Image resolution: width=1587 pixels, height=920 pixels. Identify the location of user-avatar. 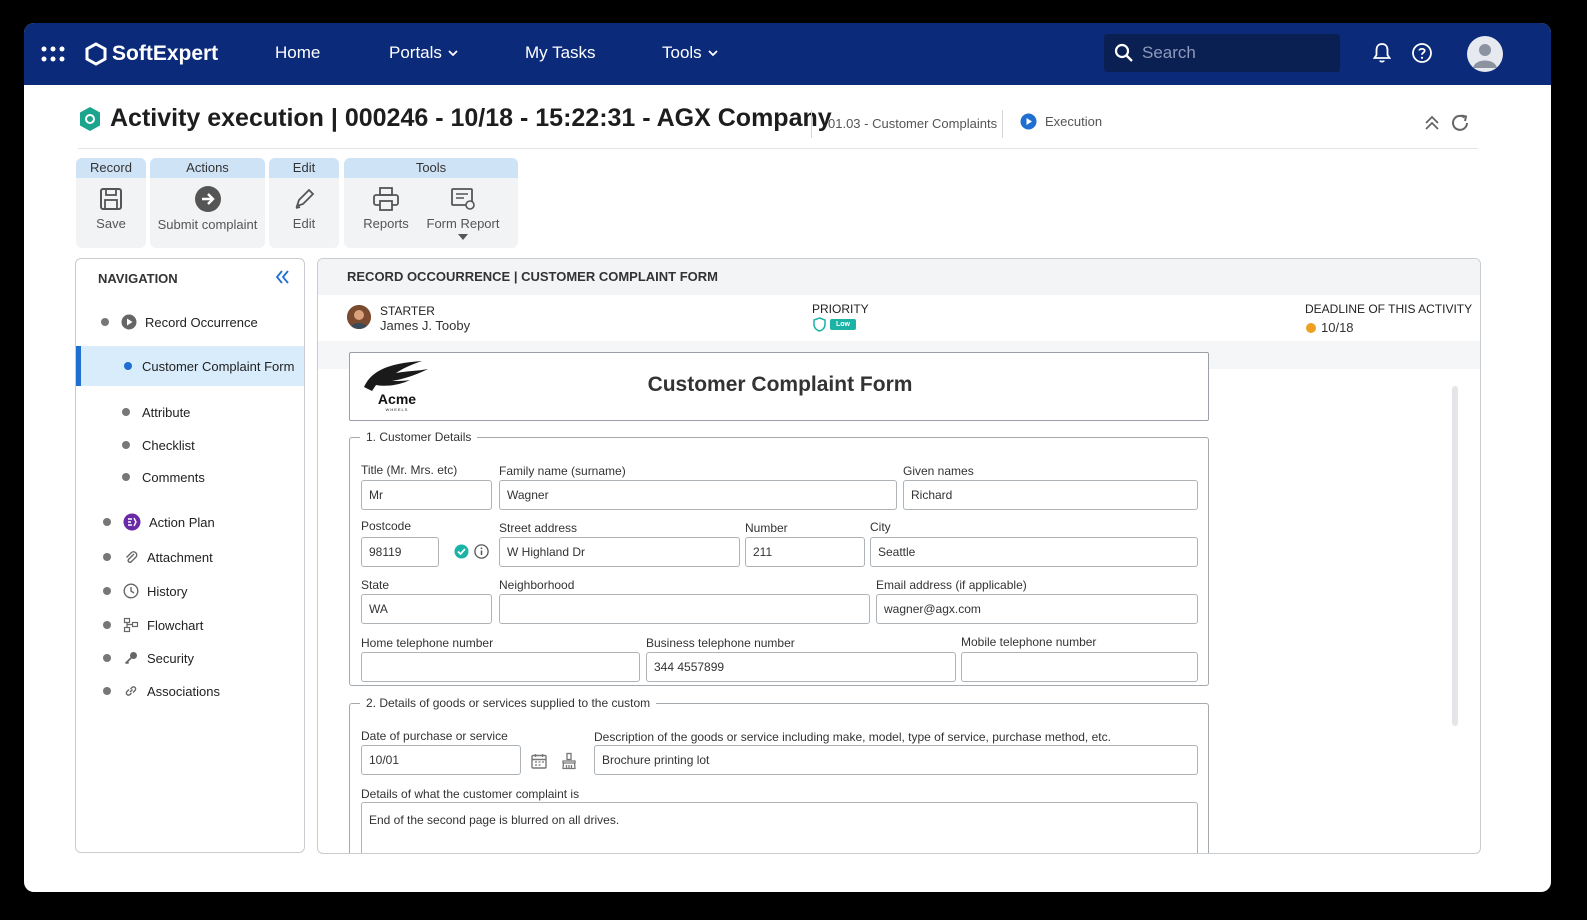
(1485, 54).